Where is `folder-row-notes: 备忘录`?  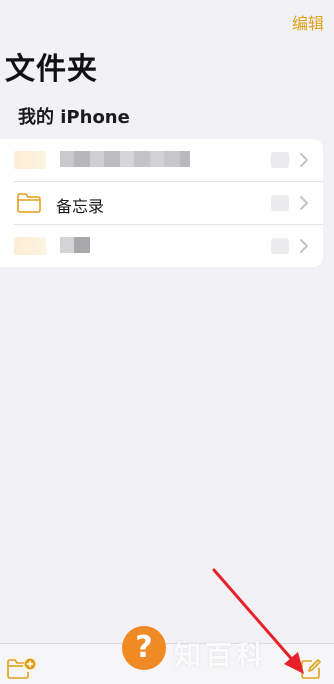 folder-row-notes: 备忘录 is located at coordinates (161, 203).